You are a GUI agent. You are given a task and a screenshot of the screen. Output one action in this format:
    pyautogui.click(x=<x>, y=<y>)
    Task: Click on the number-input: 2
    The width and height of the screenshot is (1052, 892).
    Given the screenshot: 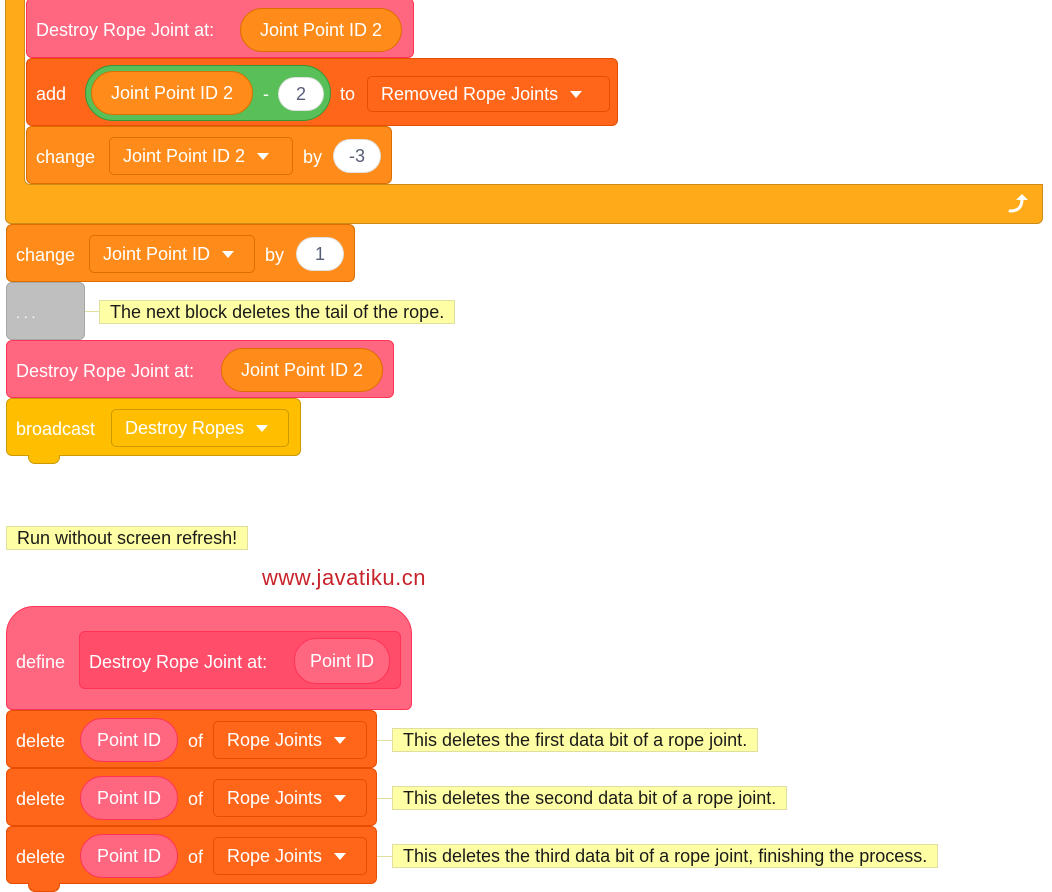 What is the action you would take?
    pyautogui.click(x=301, y=94)
    